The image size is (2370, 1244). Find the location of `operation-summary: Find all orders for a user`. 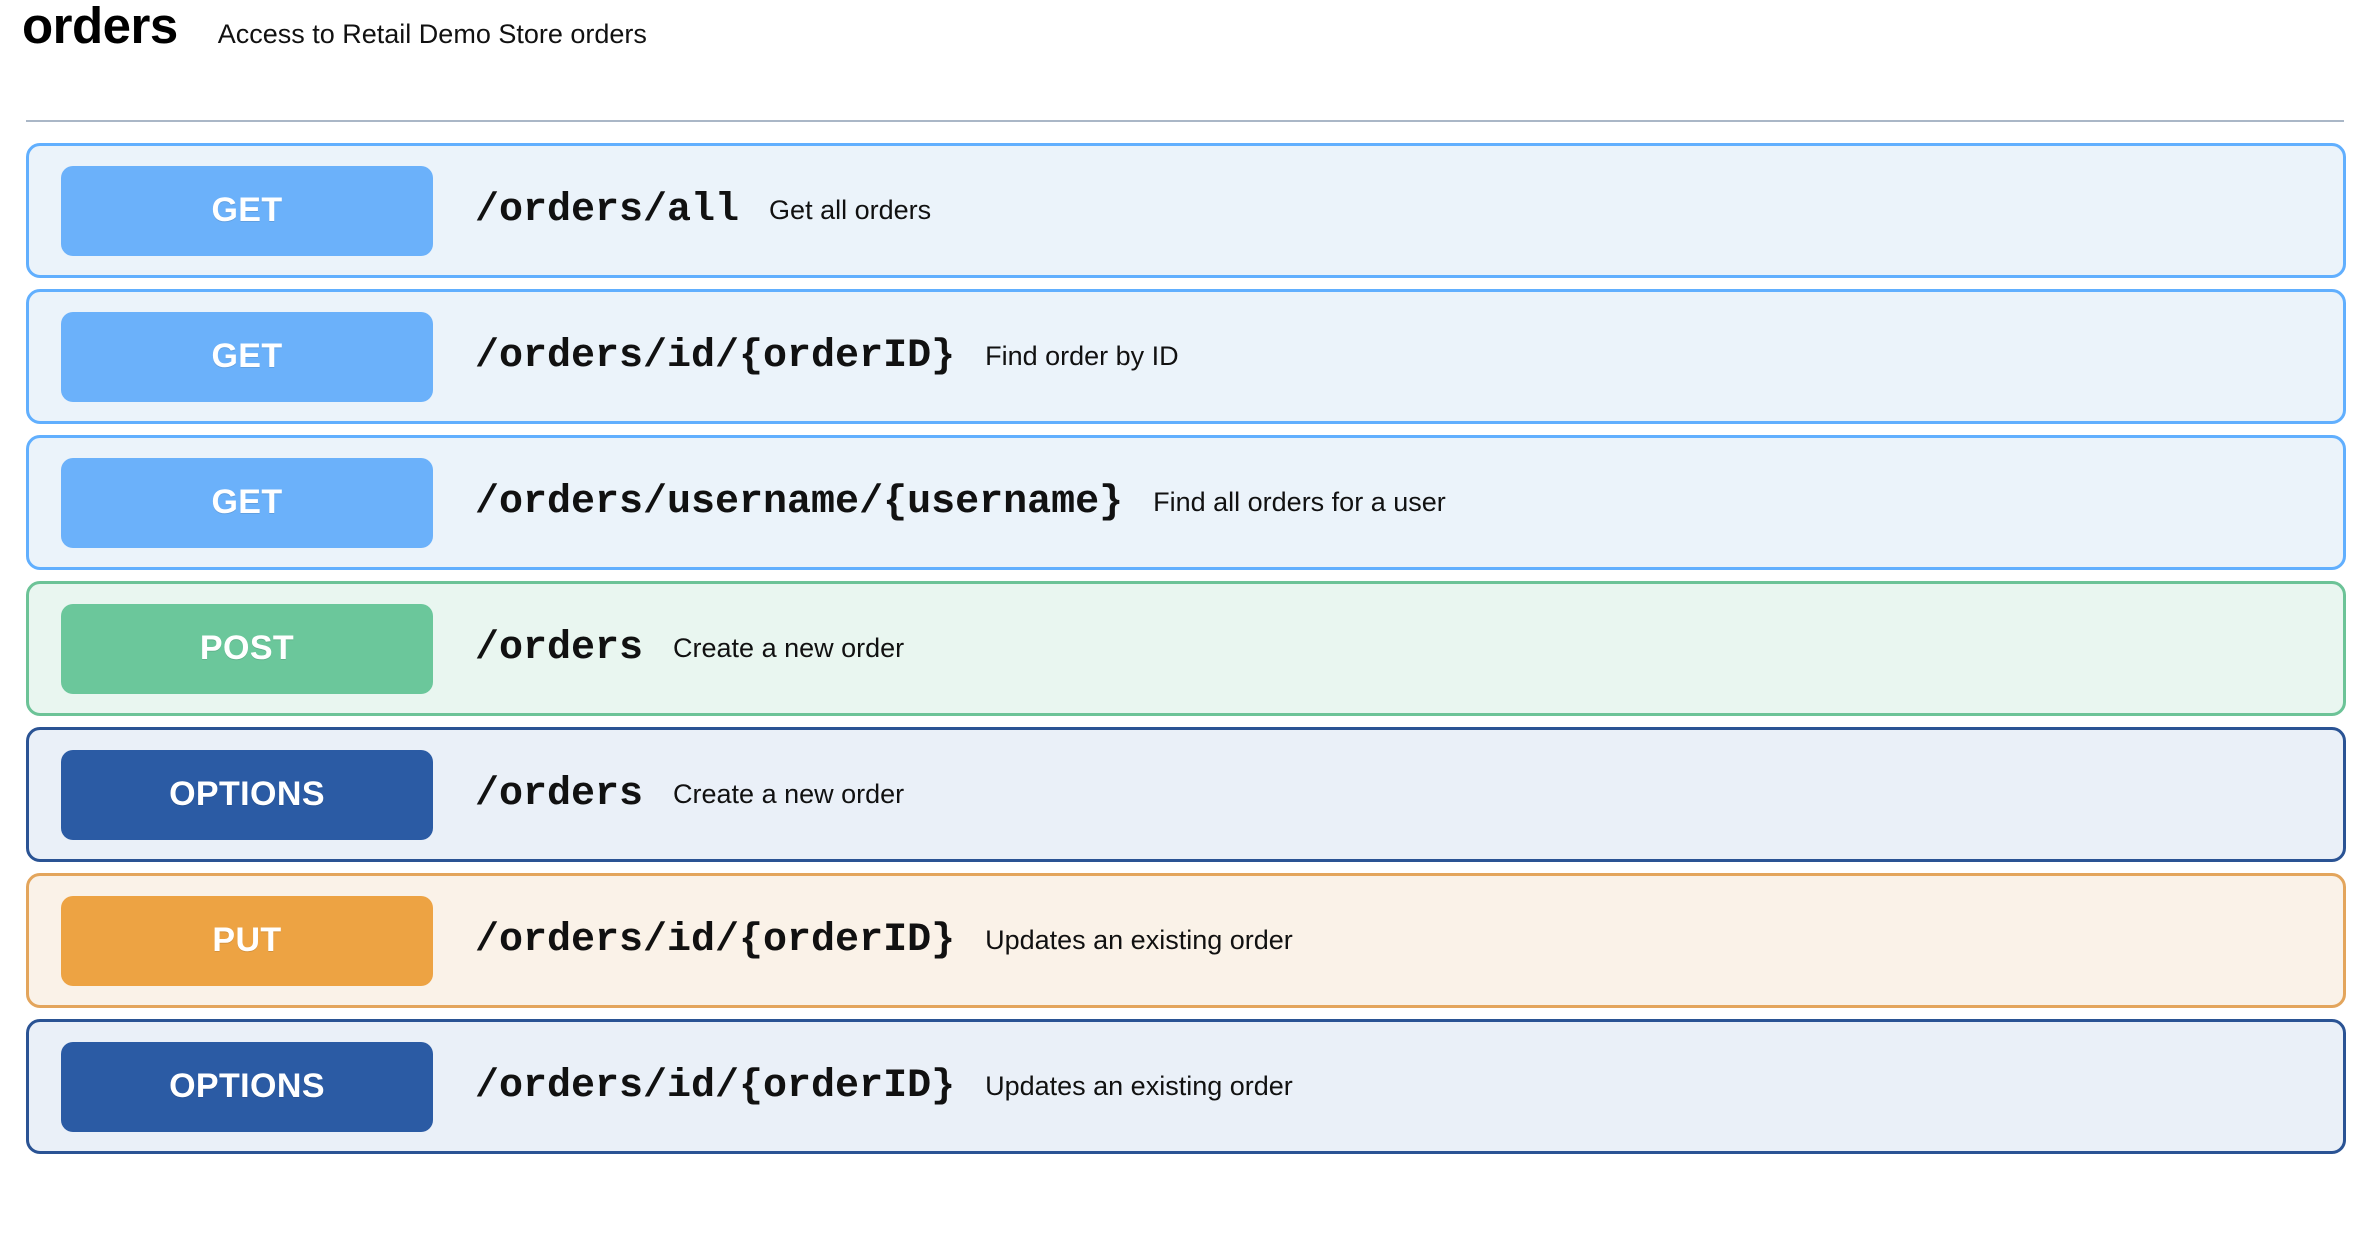

operation-summary: Find all orders for a user is located at coordinates (1299, 502).